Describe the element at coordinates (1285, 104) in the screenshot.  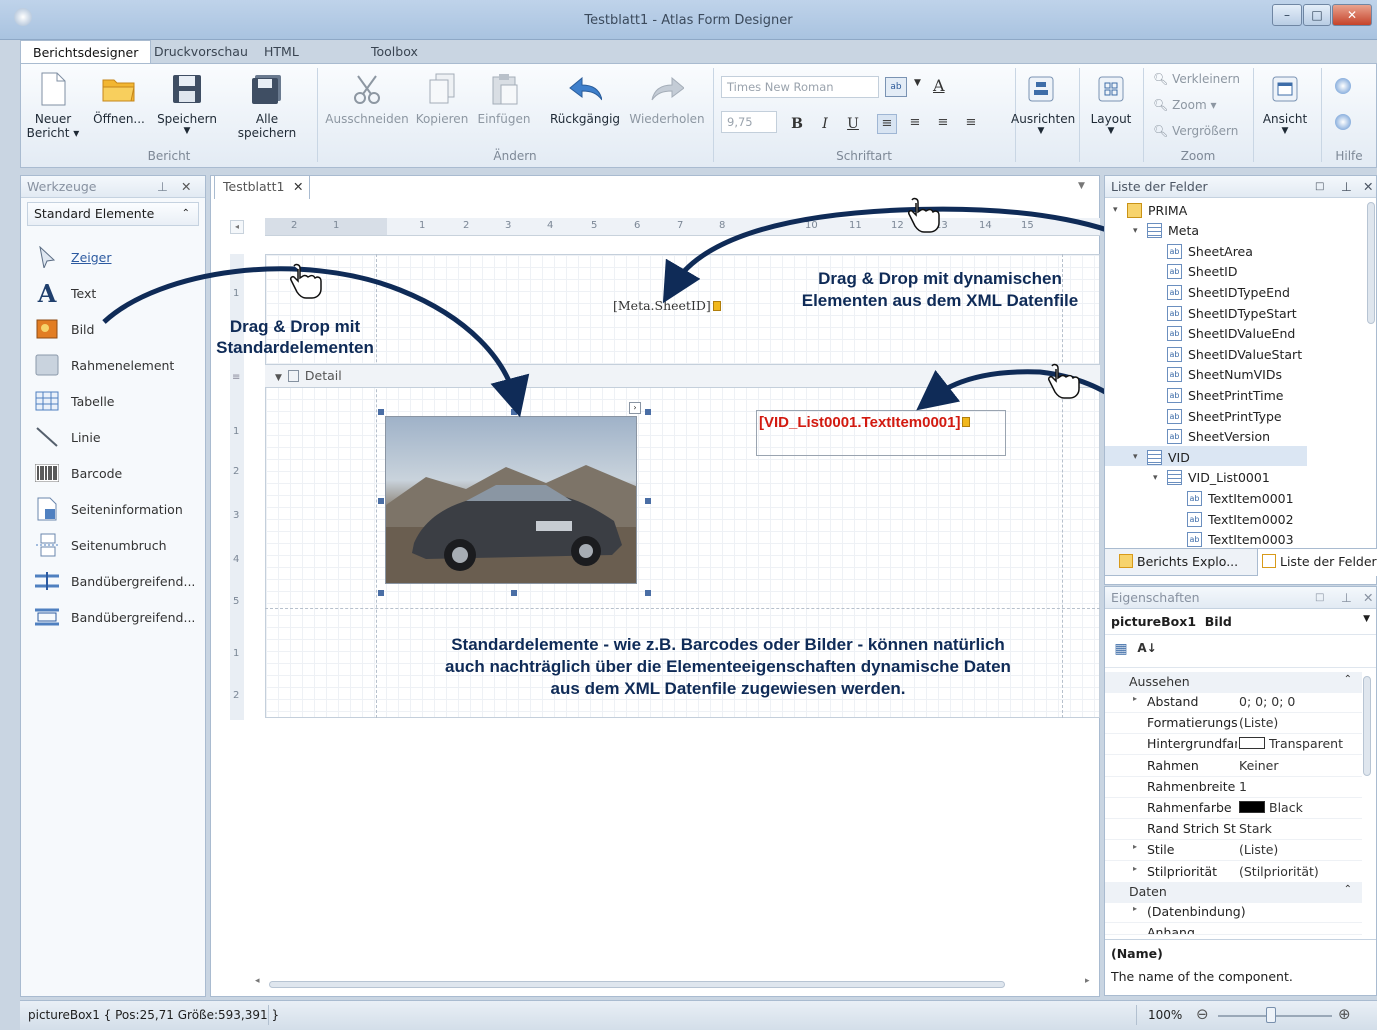
I see `view-button: Ansicht ▼` at that location.